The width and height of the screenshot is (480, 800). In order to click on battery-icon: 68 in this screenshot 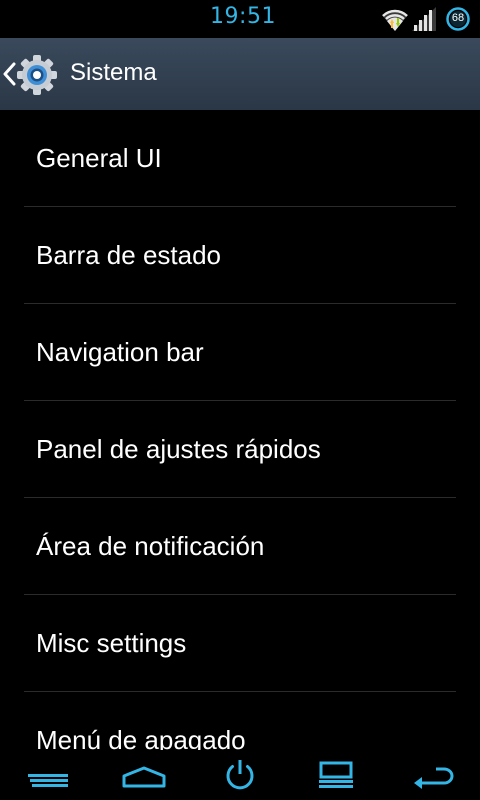, I will do `click(458, 19)`.